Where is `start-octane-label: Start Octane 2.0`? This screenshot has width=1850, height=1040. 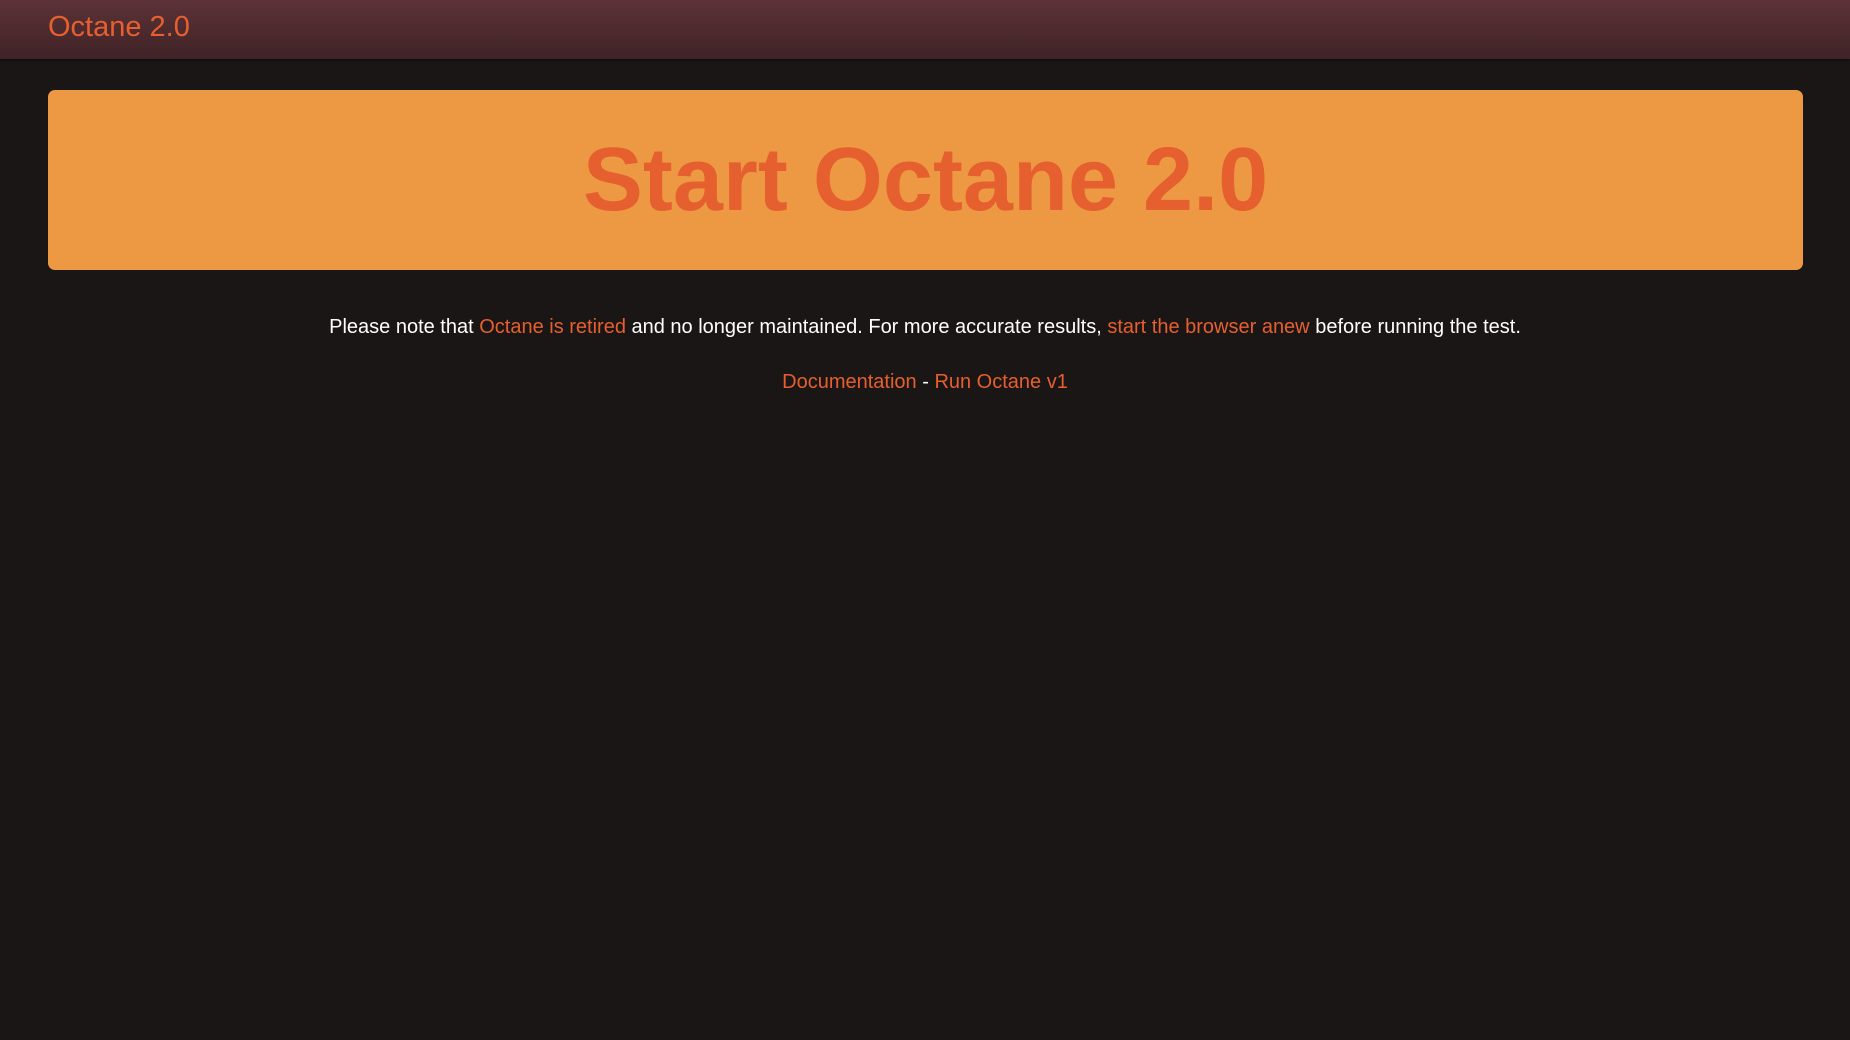 start-octane-label: Start Octane 2.0 is located at coordinates (925, 179).